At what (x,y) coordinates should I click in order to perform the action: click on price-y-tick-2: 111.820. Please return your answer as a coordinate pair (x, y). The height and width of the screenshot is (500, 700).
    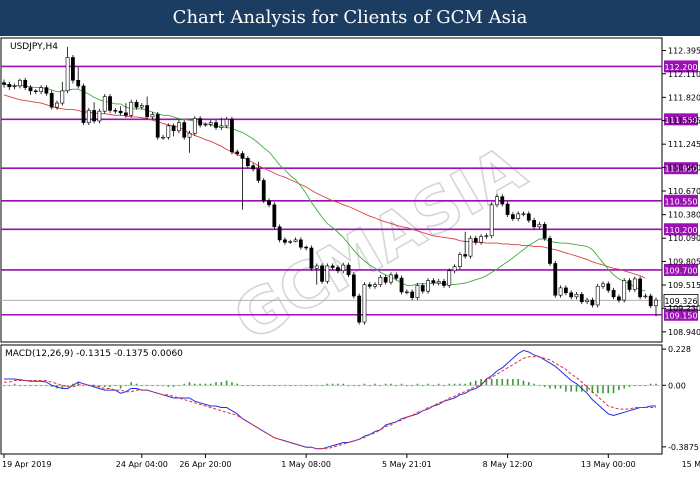
    Looking at the image, I should click on (684, 97).